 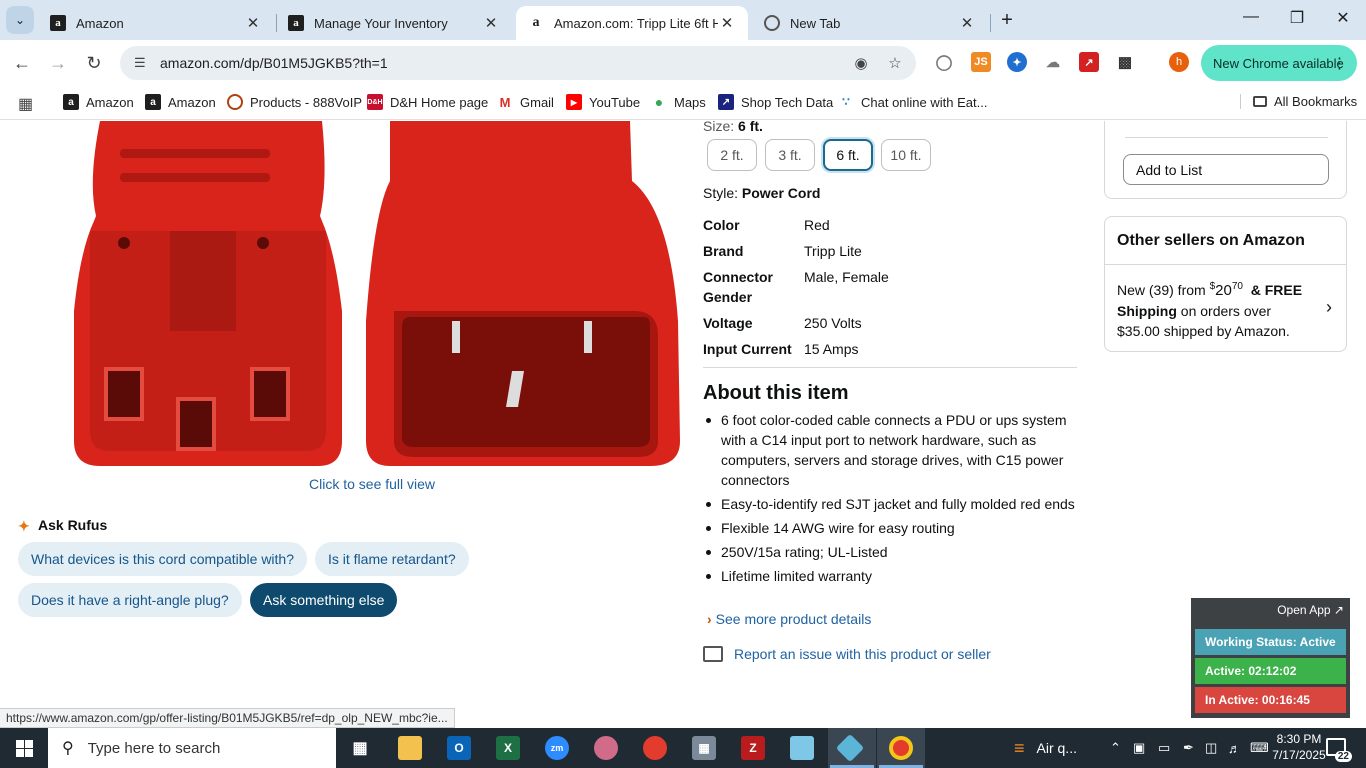 I want to click on chrome-profile-icon, so click(x=655, y=748).